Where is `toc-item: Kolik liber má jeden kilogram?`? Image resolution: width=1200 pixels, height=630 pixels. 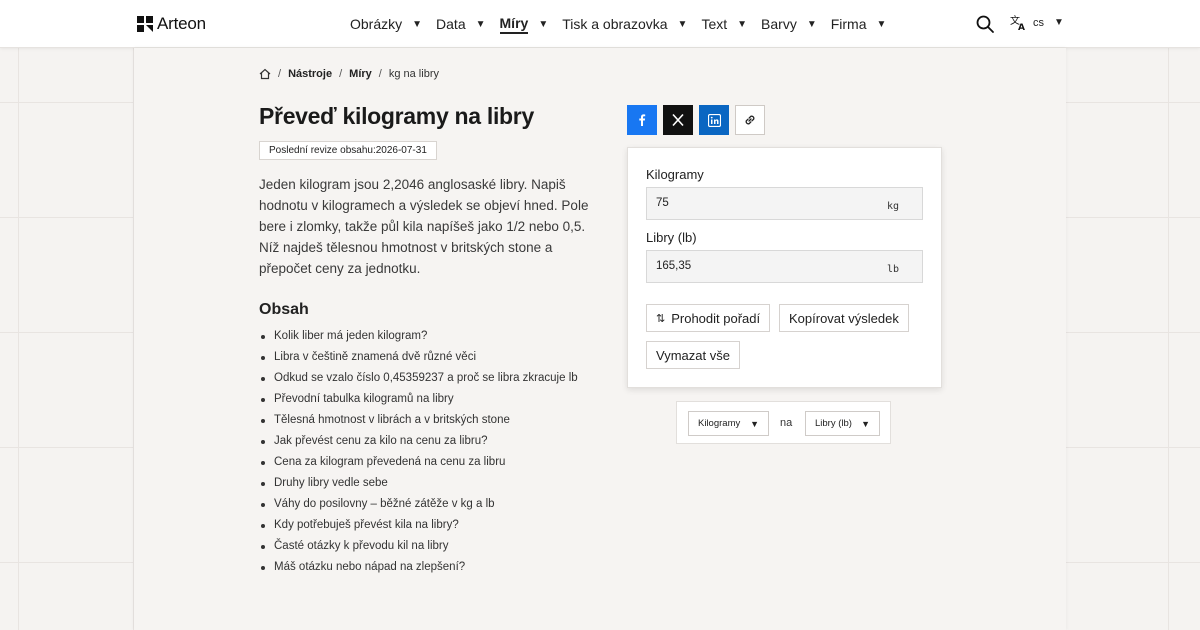
toc-item: Kolik liber má jeden kilogram? is located at coordinates (418, 336).